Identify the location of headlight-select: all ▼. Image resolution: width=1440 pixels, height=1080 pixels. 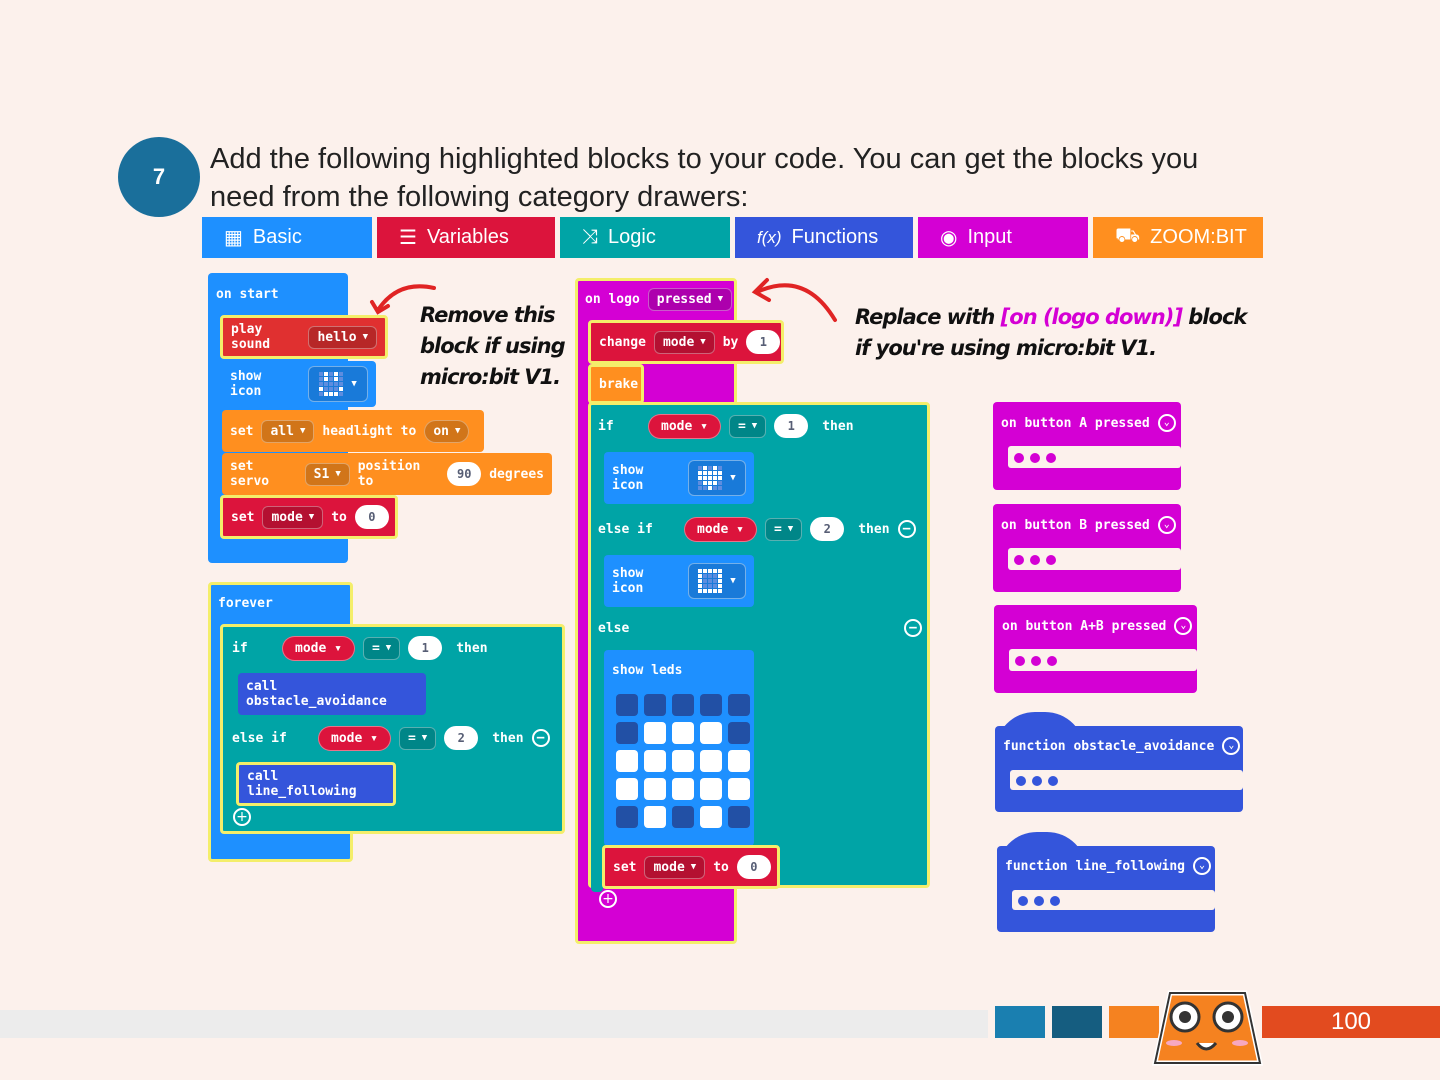
(288, 431).